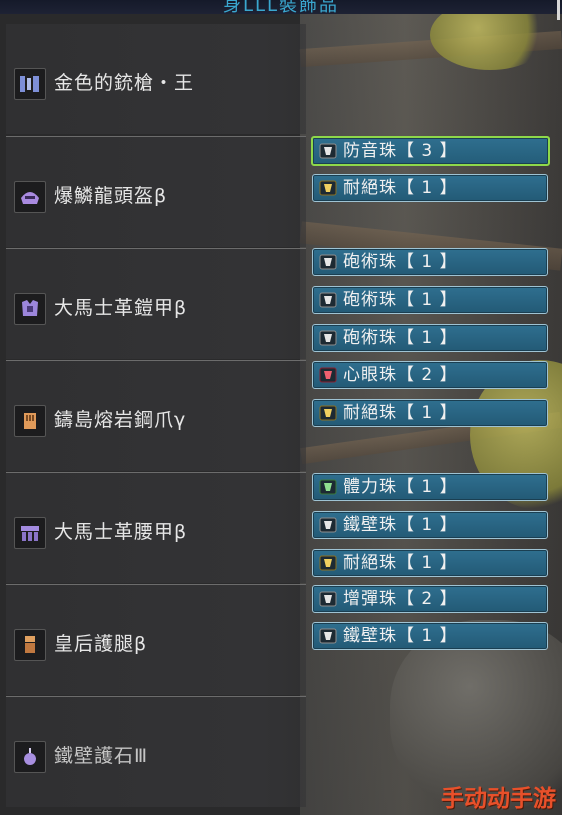 This screenshot has width=562, height=815. I want to click on decoration-slot: 防音珠【 3 】, so click(430, 151).